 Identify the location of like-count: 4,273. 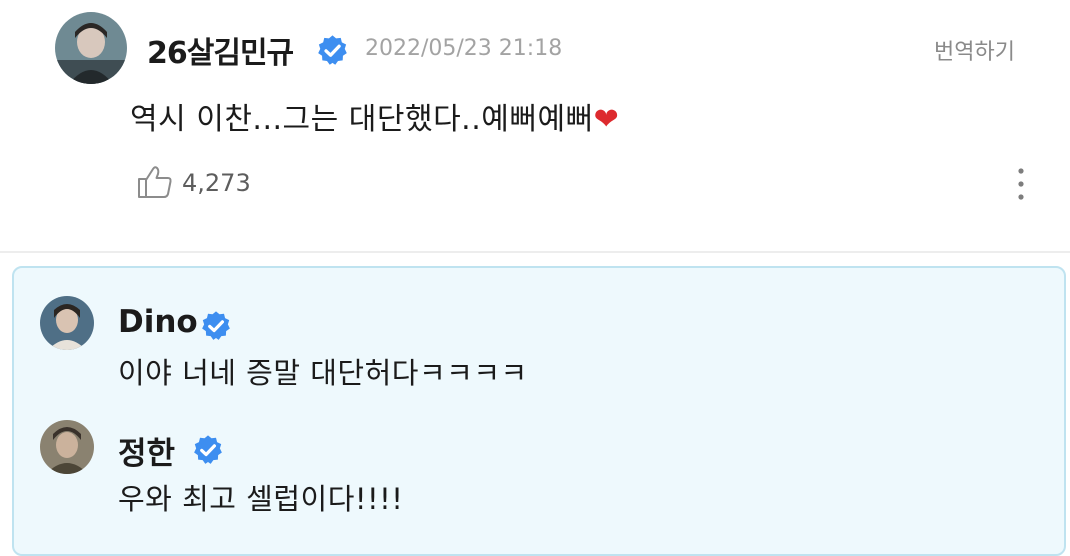
(216, 183).